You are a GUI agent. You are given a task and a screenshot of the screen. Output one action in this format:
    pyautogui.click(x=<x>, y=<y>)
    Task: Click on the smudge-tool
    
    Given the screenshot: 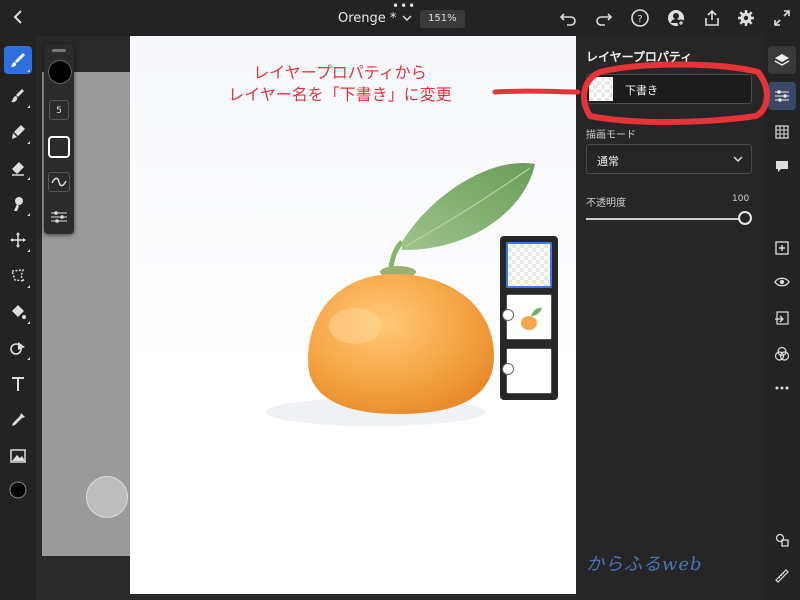 What is the action you would take?
    pyautogui.click(x=18, y=132)
    